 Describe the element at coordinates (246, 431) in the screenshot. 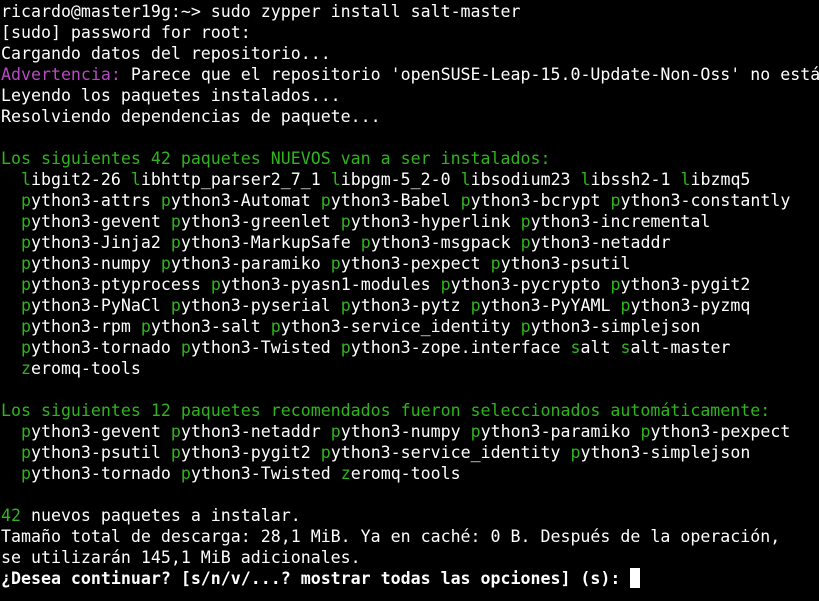

I see `package-name: python3-netaddr` at that location.